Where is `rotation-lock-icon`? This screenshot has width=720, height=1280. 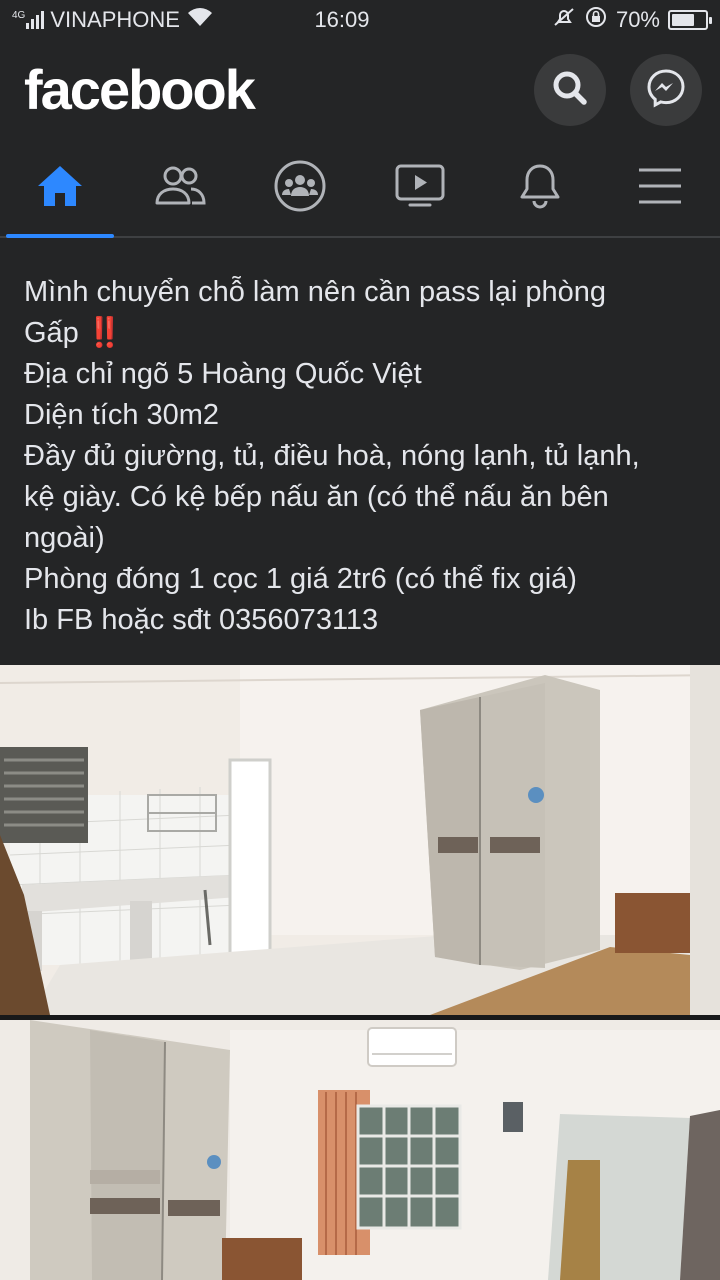
rotation-lock-icon is located at coordinates (596, 20).